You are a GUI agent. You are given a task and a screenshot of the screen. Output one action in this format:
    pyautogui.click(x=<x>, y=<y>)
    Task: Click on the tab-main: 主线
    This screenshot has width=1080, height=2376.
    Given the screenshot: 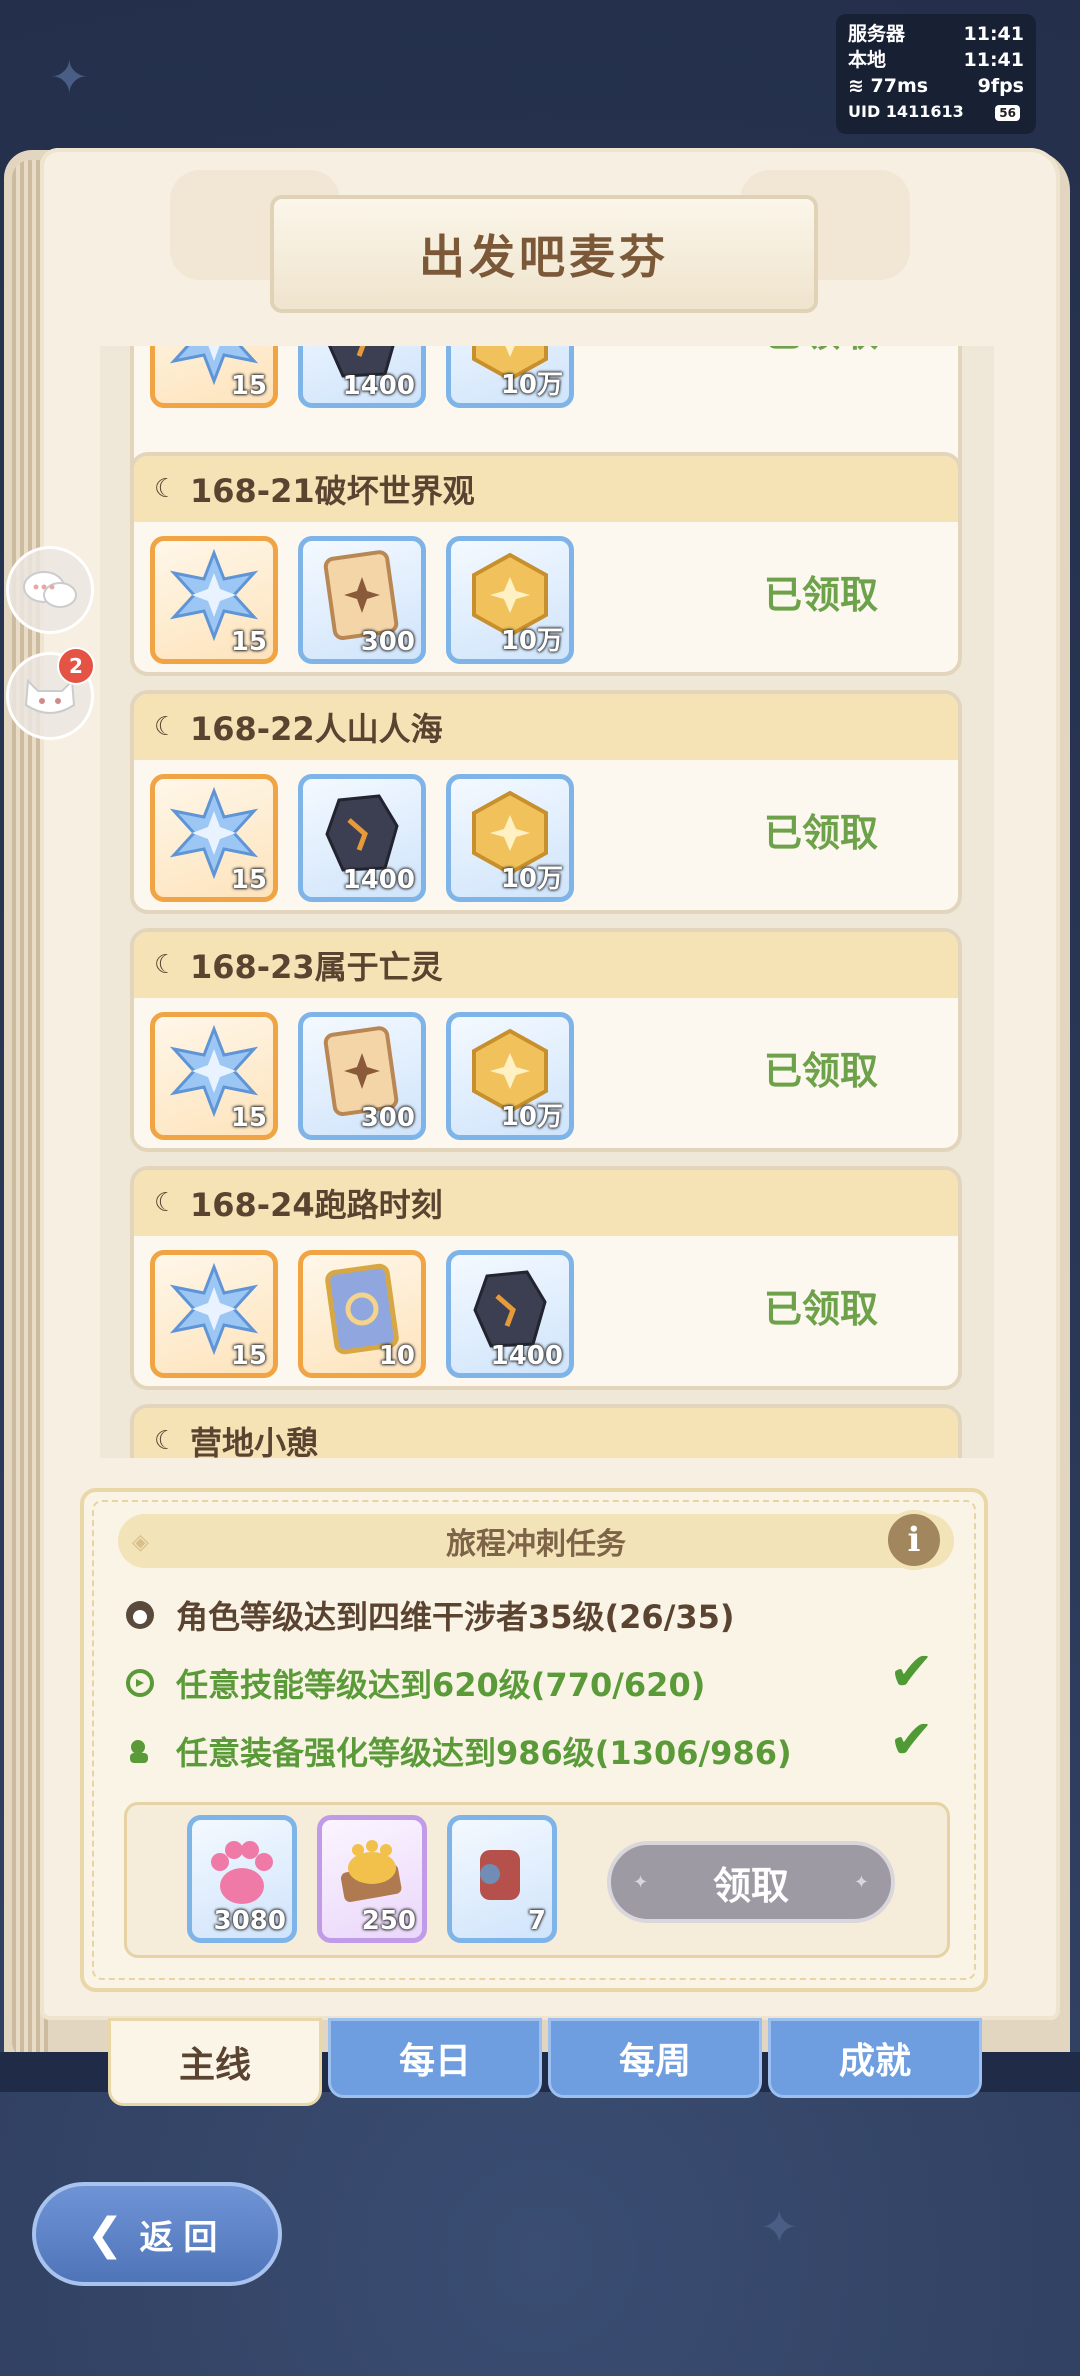 What is the action you would take?
    pyautogui.click(x=215, y=2062)
    